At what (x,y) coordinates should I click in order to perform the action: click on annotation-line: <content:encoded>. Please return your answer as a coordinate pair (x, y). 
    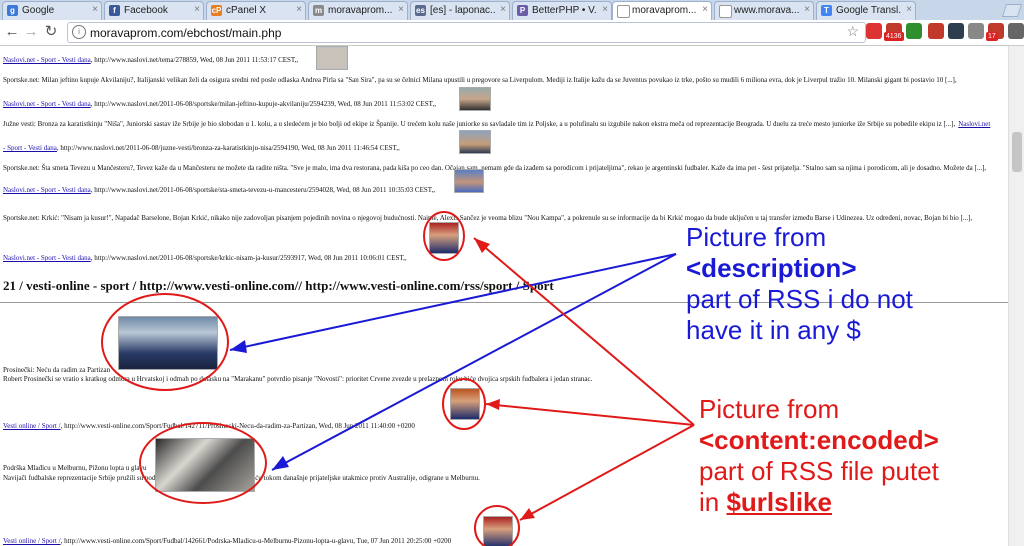
    Looking at the image, I should click on (819, 440).